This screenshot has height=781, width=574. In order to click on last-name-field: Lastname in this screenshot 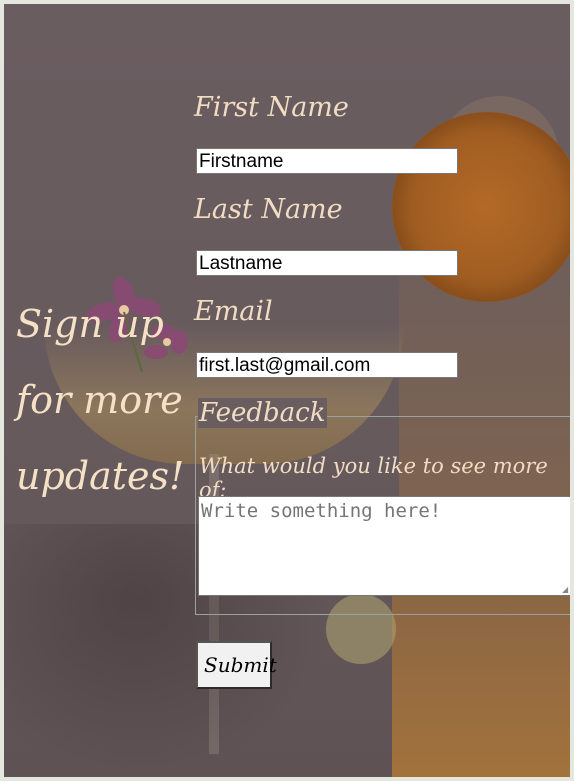, I will do `click(327, 263)`.